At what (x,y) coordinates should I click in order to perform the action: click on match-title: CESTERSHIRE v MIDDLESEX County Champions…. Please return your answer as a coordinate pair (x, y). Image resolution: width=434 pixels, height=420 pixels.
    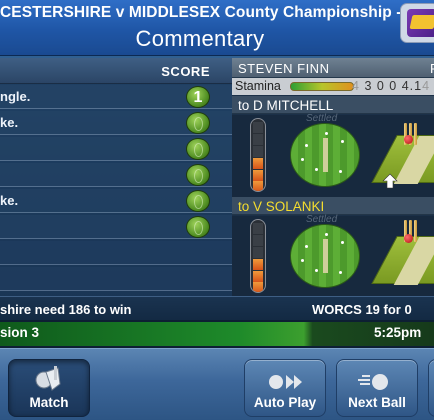
    Looking at the image, I should click on (213, 12).